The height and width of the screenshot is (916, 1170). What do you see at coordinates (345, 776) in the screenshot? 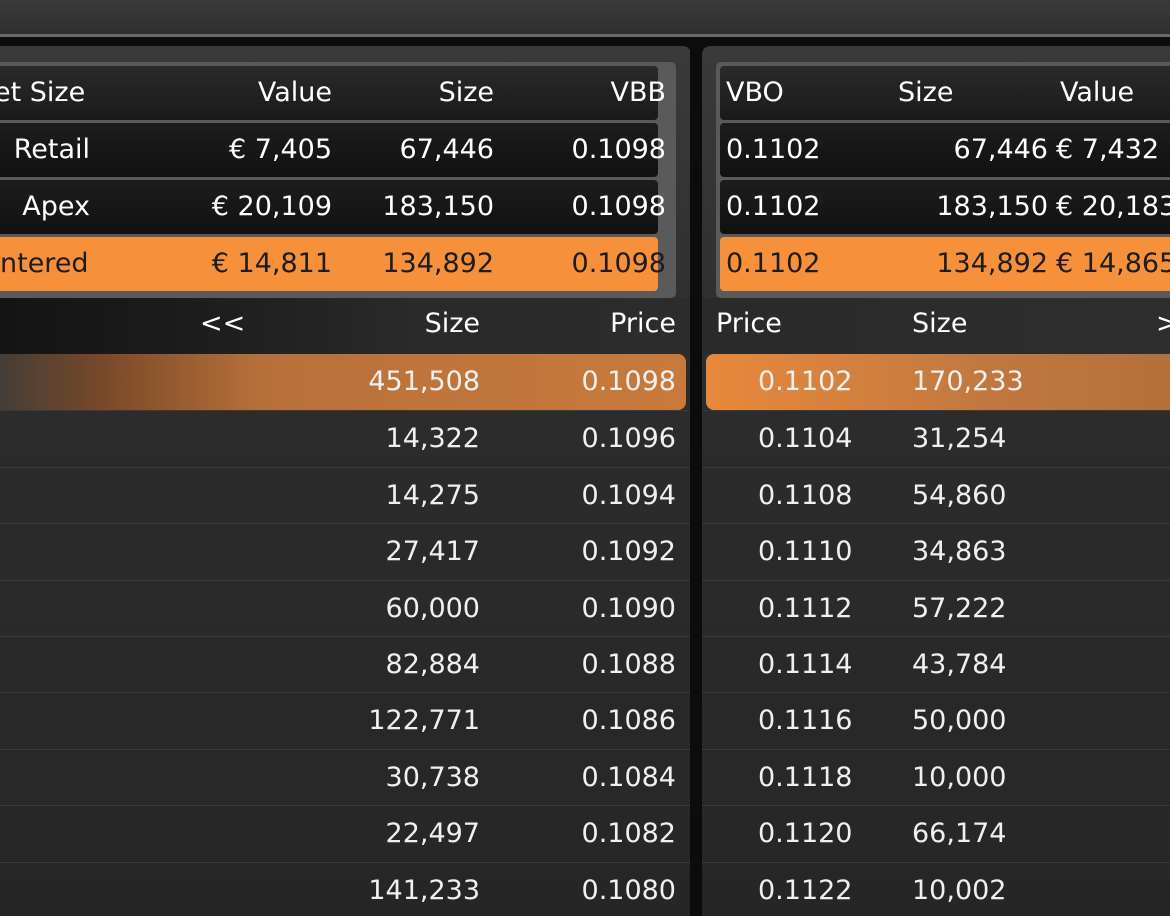
I see `bid-level-row: 30,738 0.1084` at bounding box center [345, 776].